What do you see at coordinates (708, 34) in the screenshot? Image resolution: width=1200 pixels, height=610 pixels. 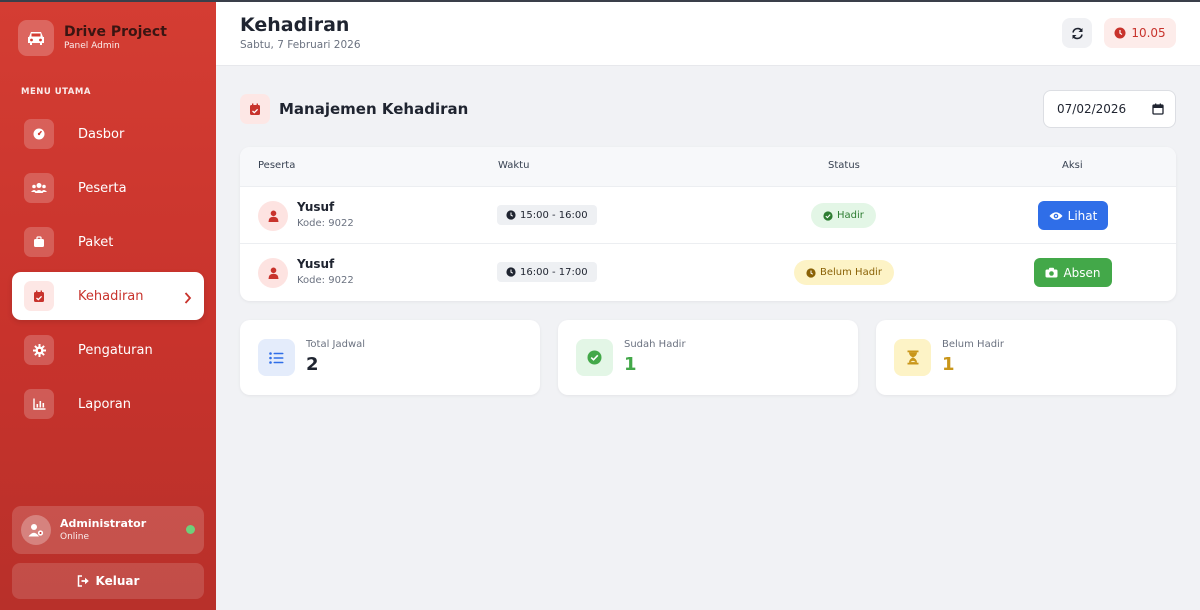 I see `top-header: Kehadiran Sabtu, 7 Februari 2026 10.05` at bounding box center [708, 34].